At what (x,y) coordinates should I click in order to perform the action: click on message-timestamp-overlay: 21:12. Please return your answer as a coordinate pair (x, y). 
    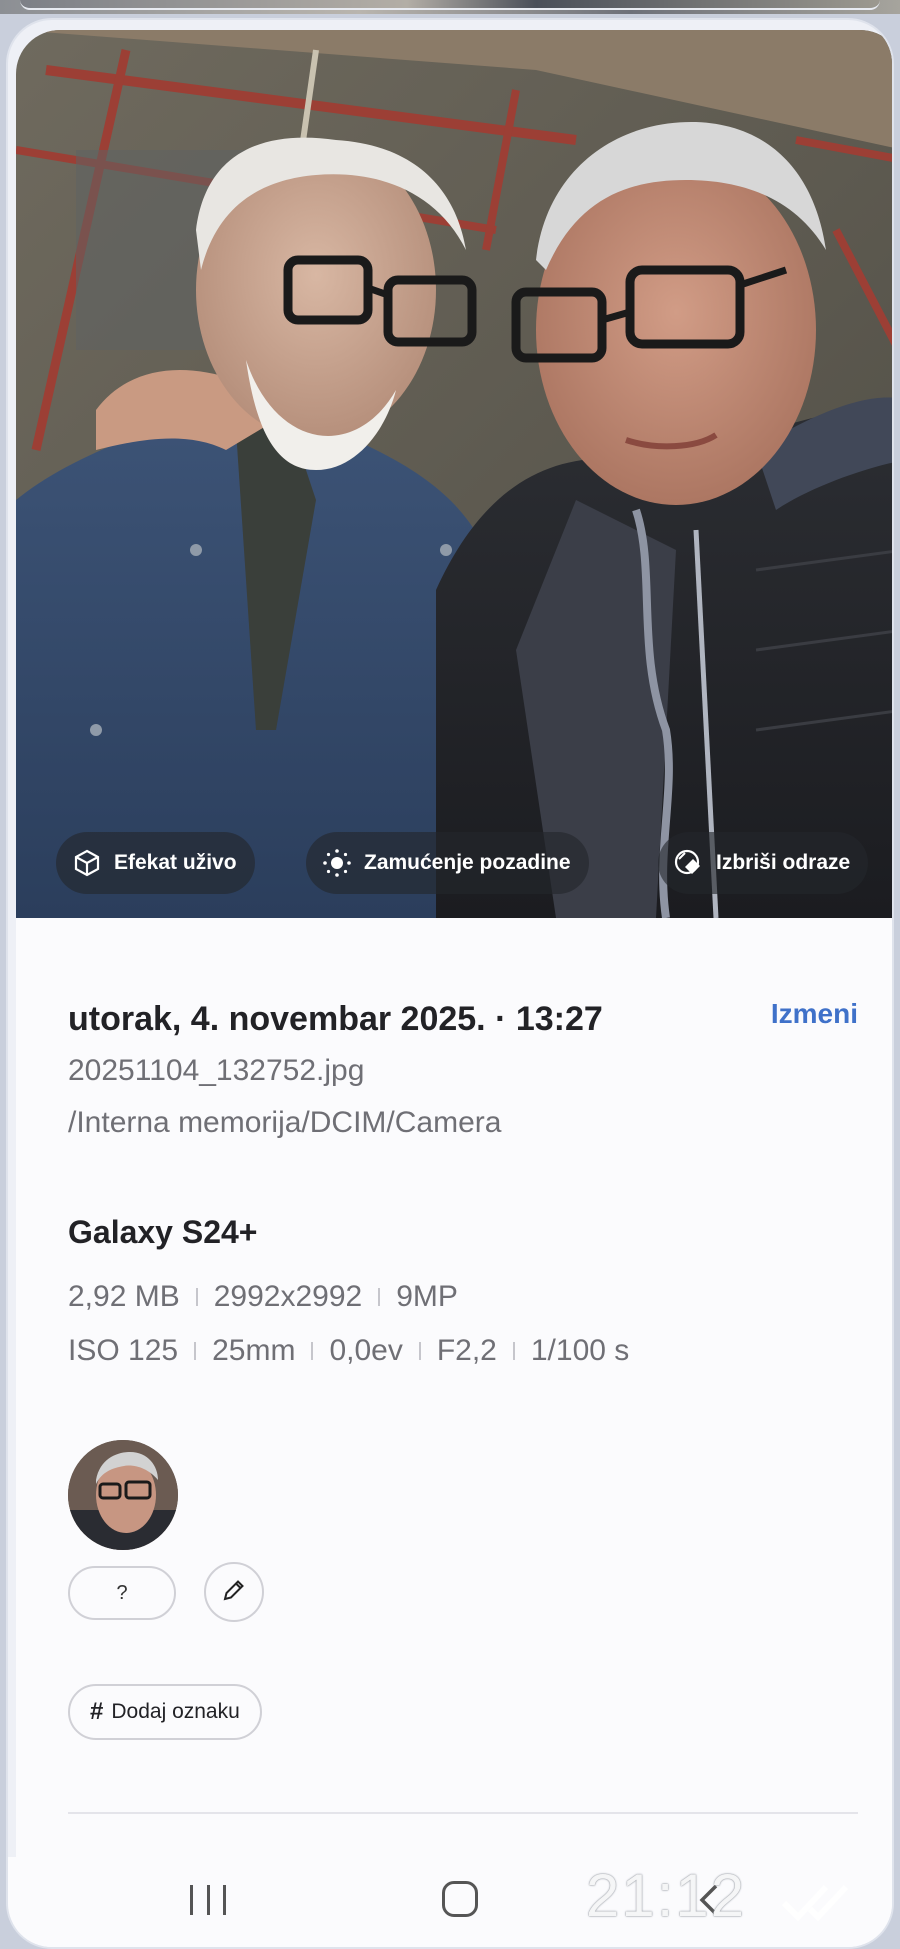
    Looking at the image, I should click on (666, 1895).